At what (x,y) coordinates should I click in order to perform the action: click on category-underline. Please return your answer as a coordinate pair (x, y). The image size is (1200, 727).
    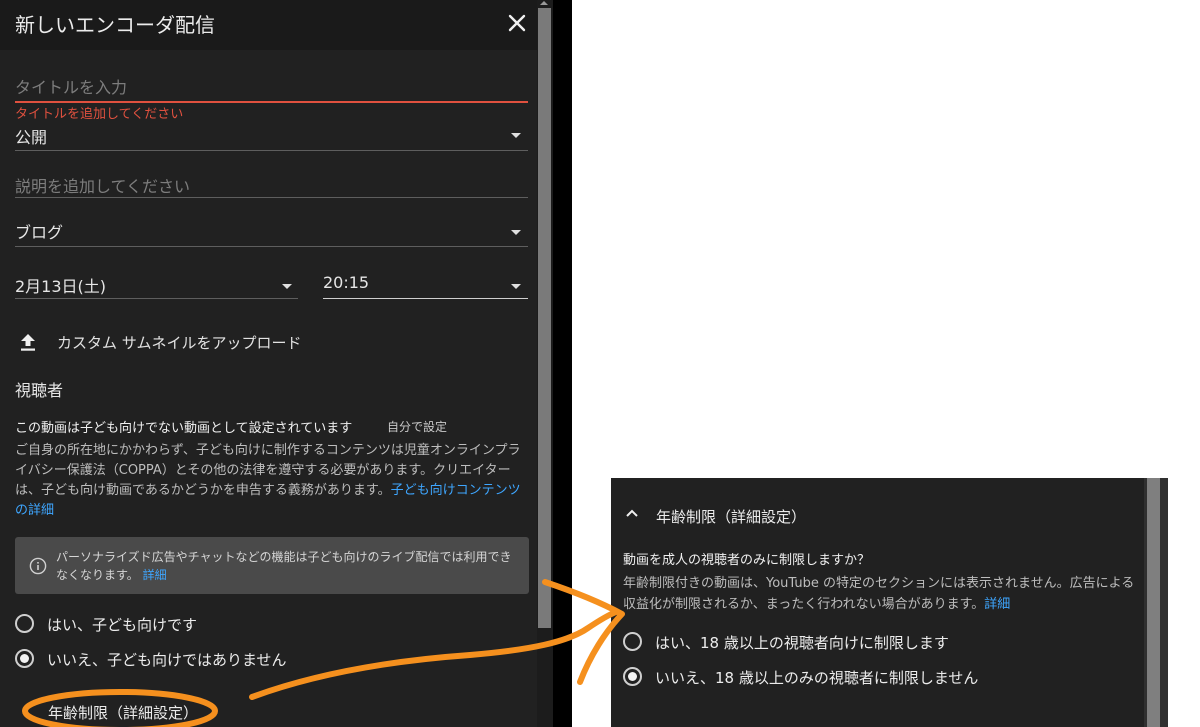
    Looking at the image, I should click on (271, 246).